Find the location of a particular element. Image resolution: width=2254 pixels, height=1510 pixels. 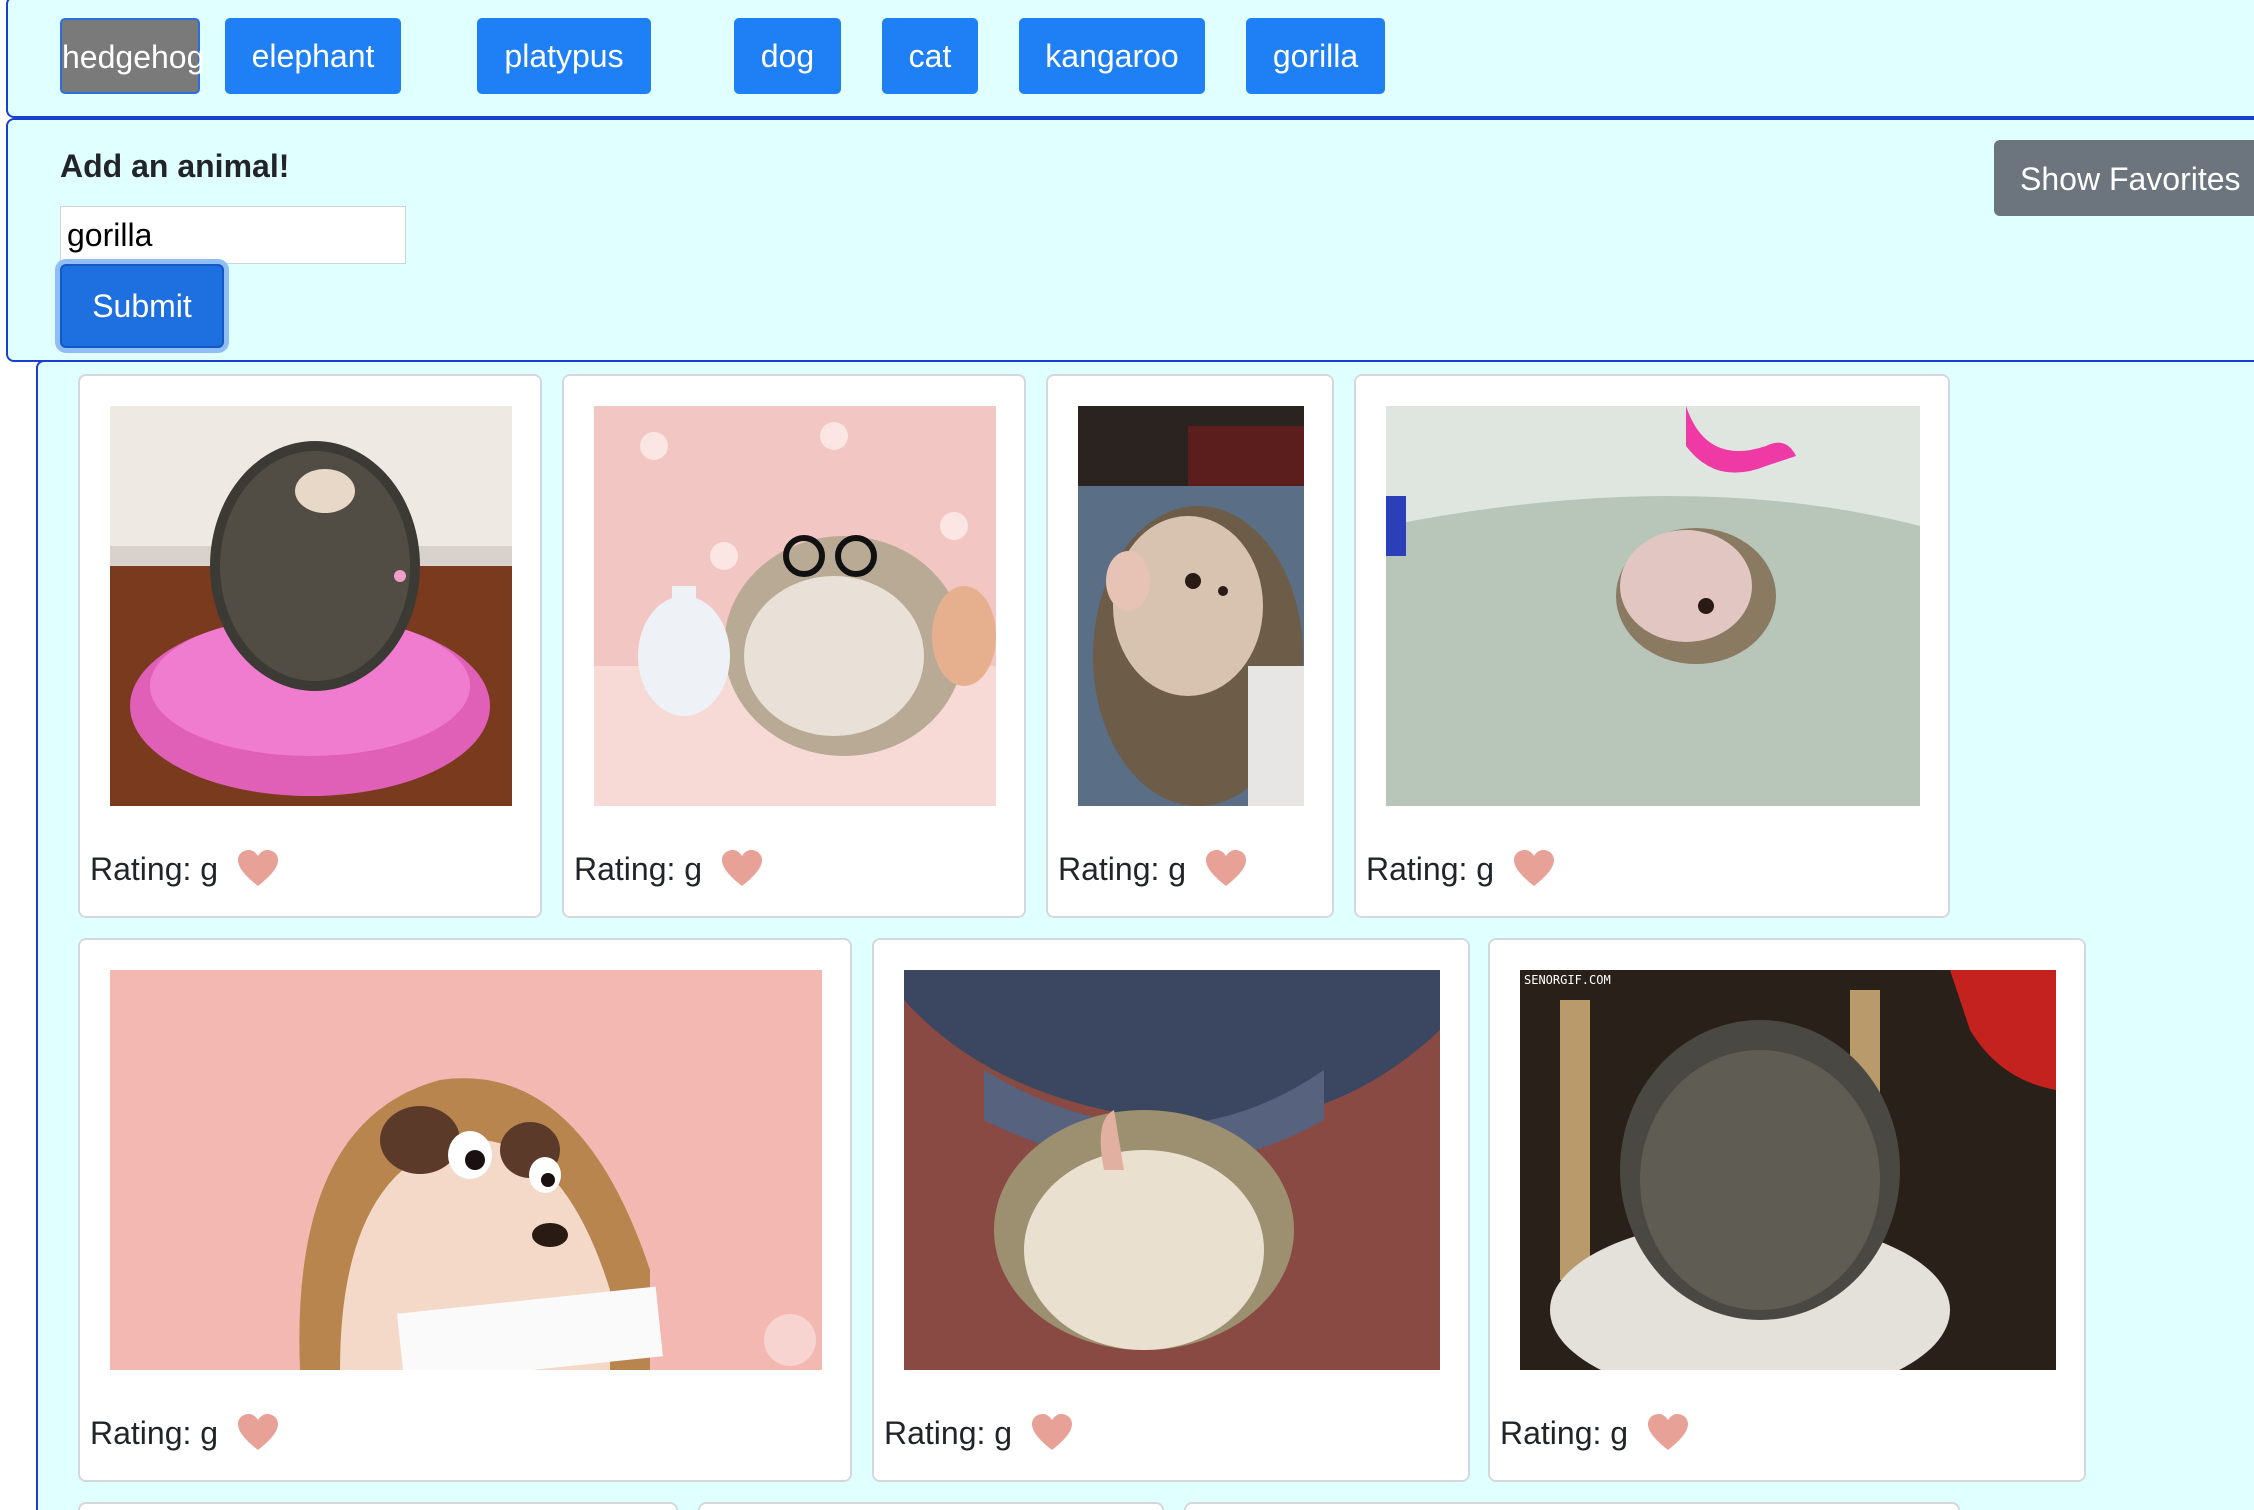

animal-input is located at coordinates (233, 235).